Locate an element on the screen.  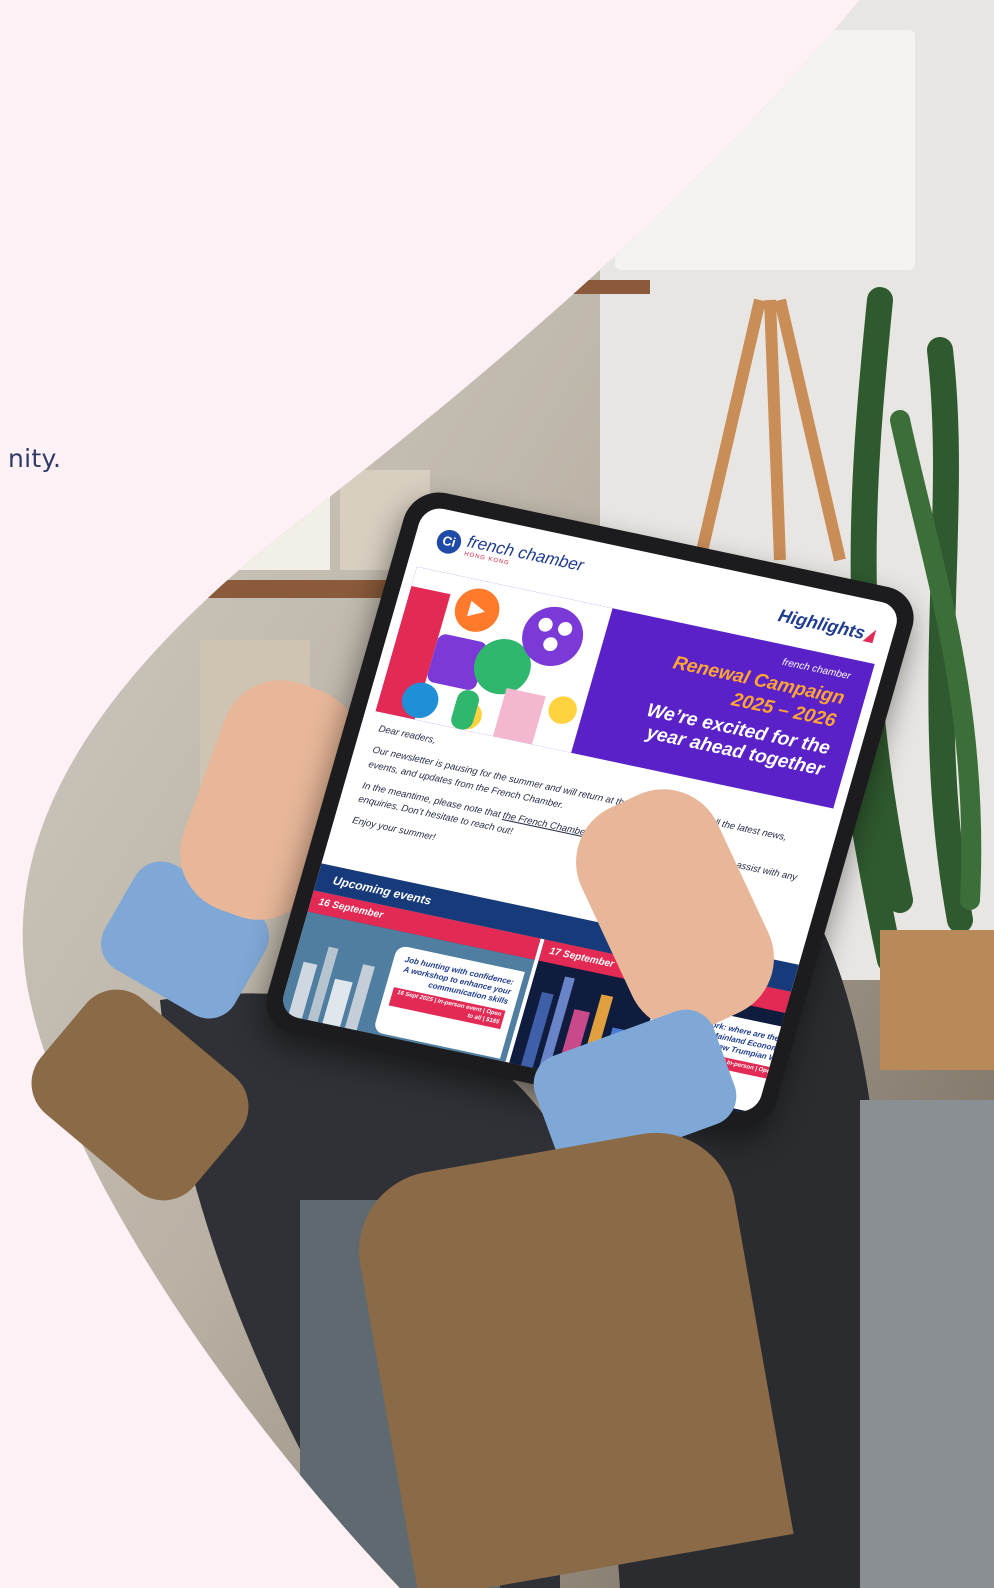
right-sleeve-sweater is located at coordinates (570, 1354).